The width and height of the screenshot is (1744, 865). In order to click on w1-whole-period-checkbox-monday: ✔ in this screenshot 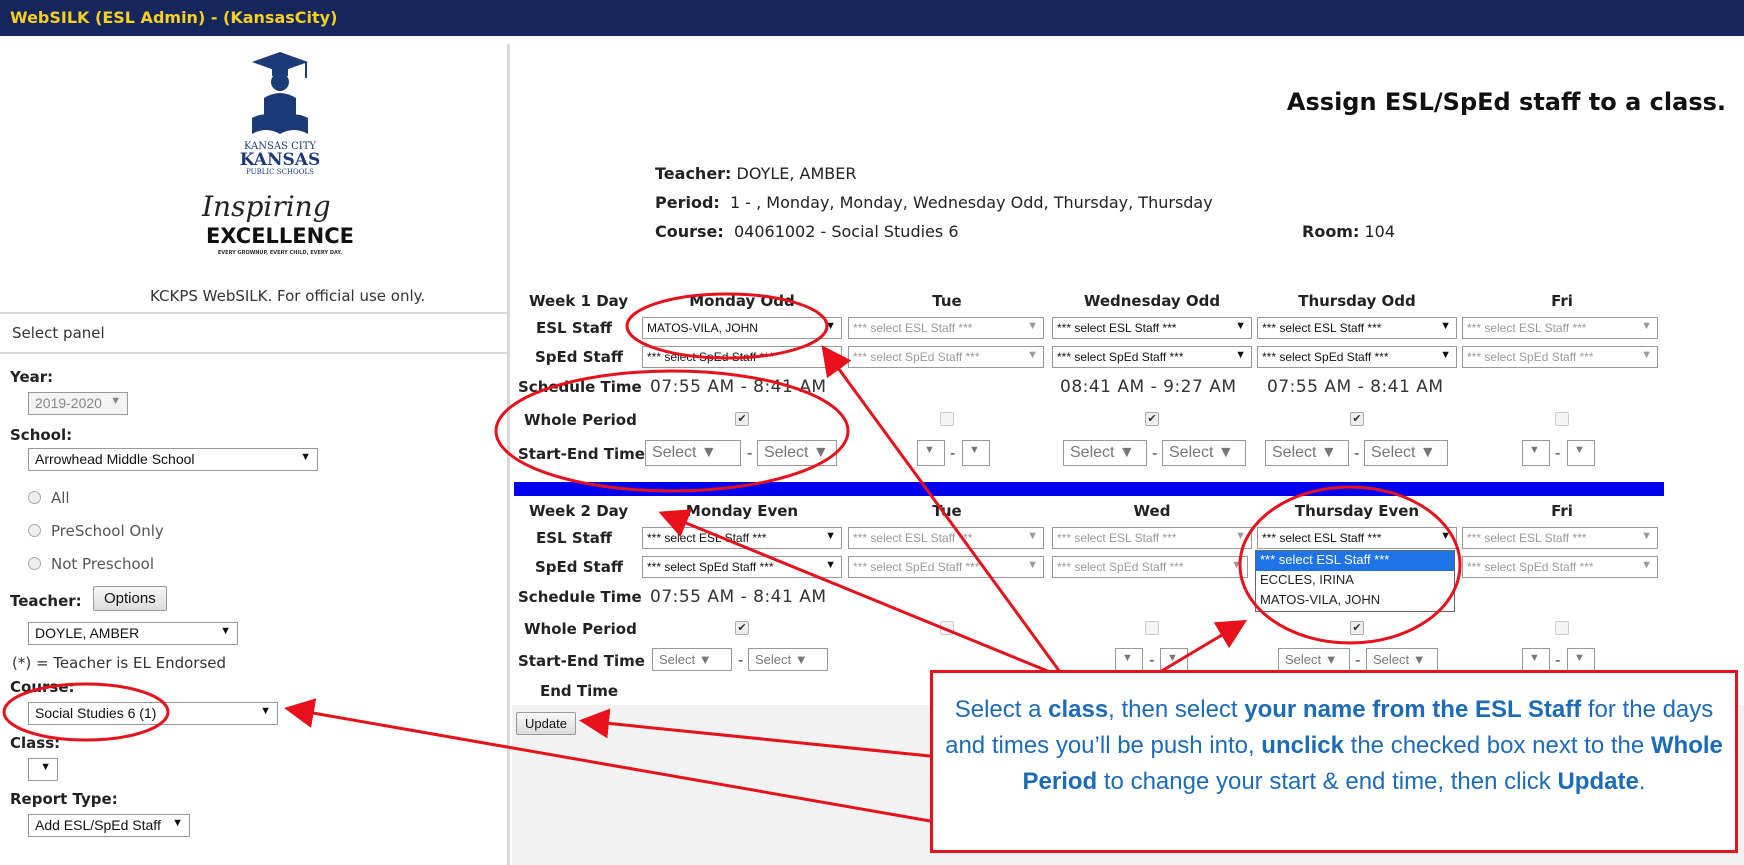, I will do `click(742, 419)`.